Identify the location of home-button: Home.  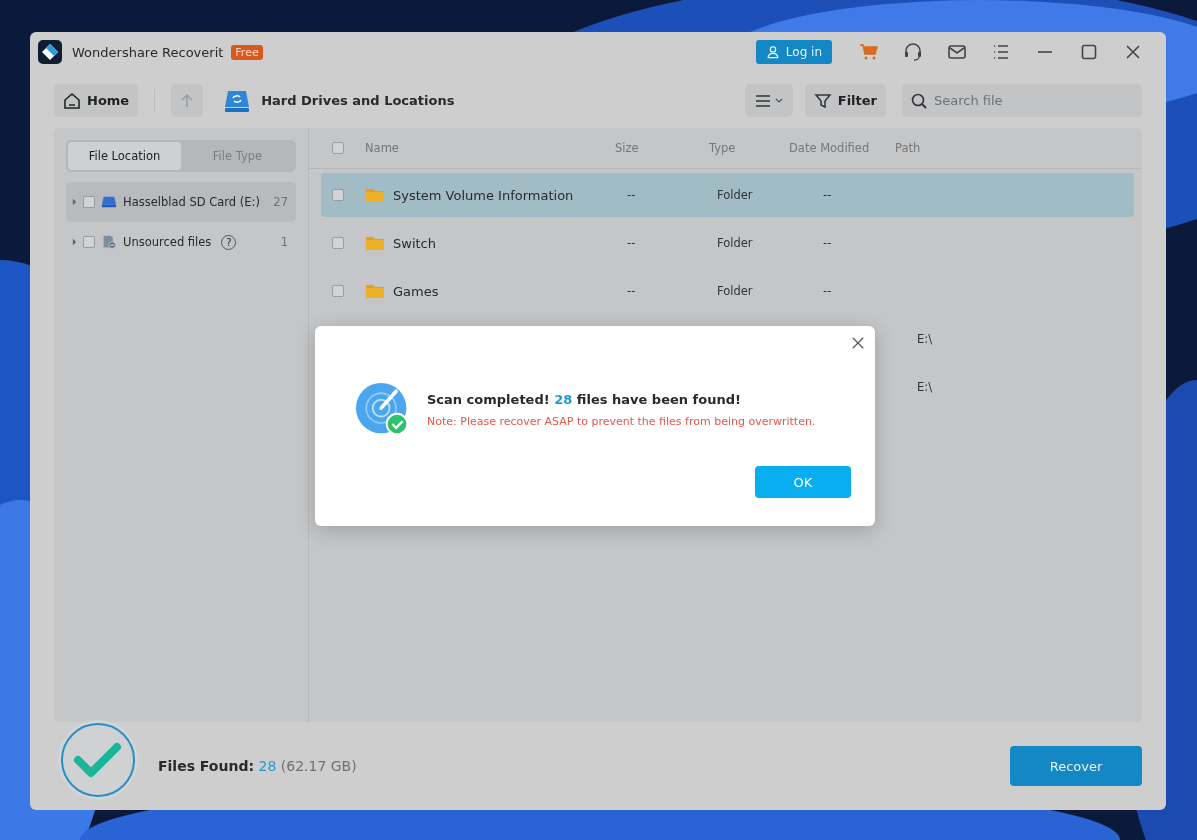
(96, 100).